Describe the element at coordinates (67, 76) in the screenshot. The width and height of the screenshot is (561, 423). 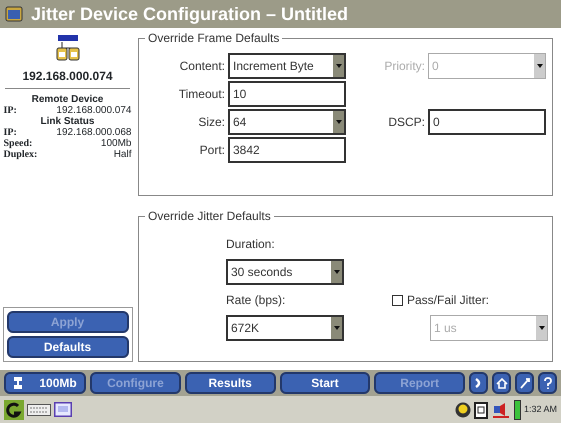
I see `device-ip: 192.168.000.074` at that location.